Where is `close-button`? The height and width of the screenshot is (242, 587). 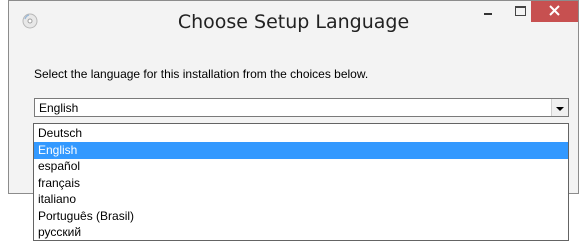 close-button is located at coordinates (554, 11).